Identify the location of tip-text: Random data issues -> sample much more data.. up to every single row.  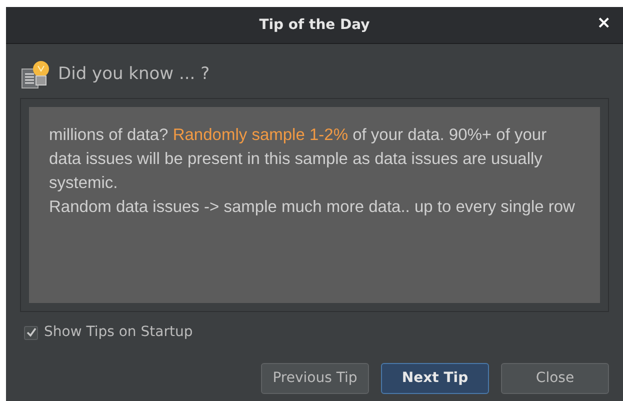
(312, 207).